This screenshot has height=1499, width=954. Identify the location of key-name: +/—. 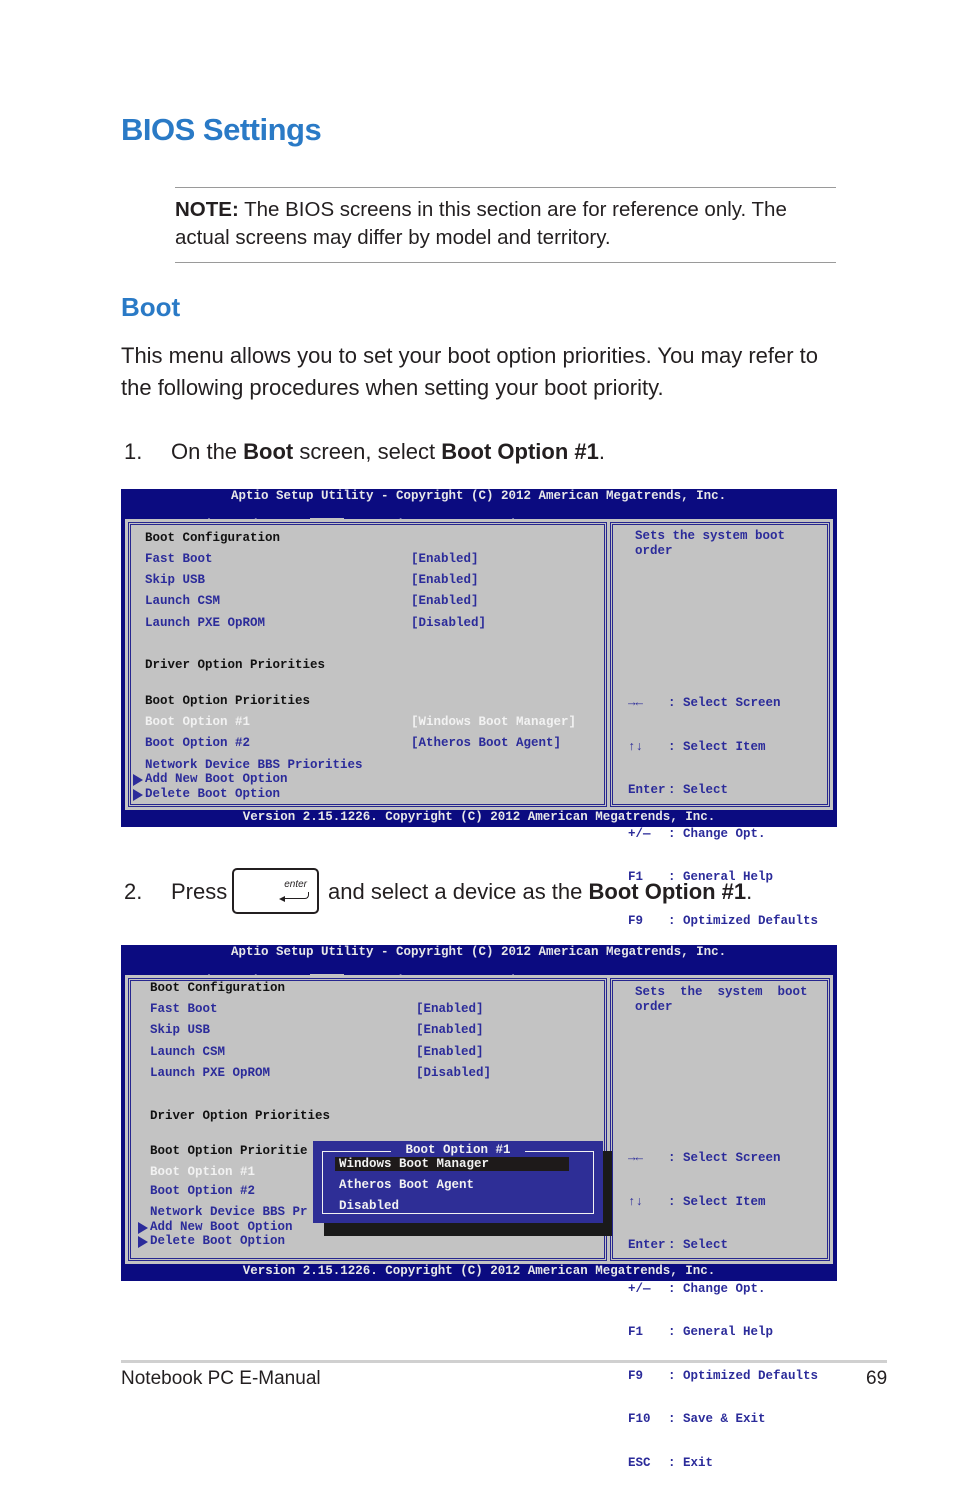
(639, 833).